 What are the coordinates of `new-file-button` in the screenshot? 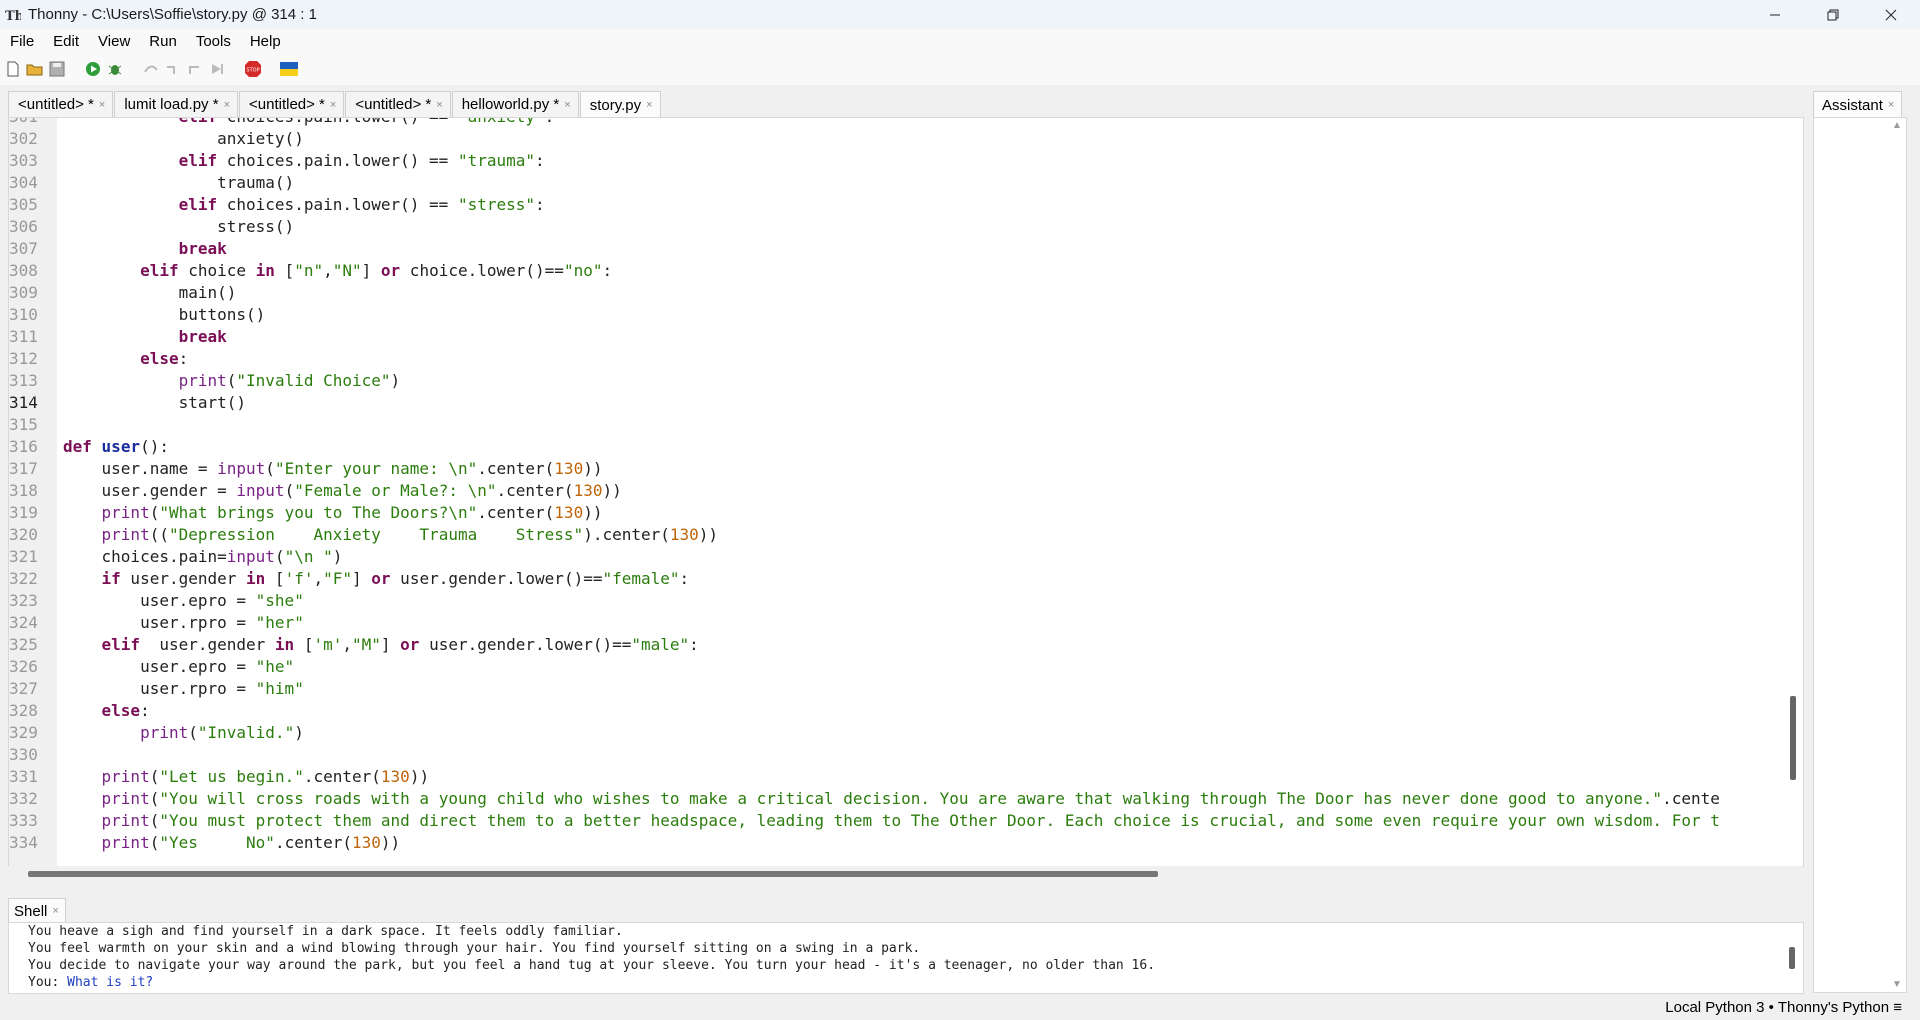 It's located at (13, 69).